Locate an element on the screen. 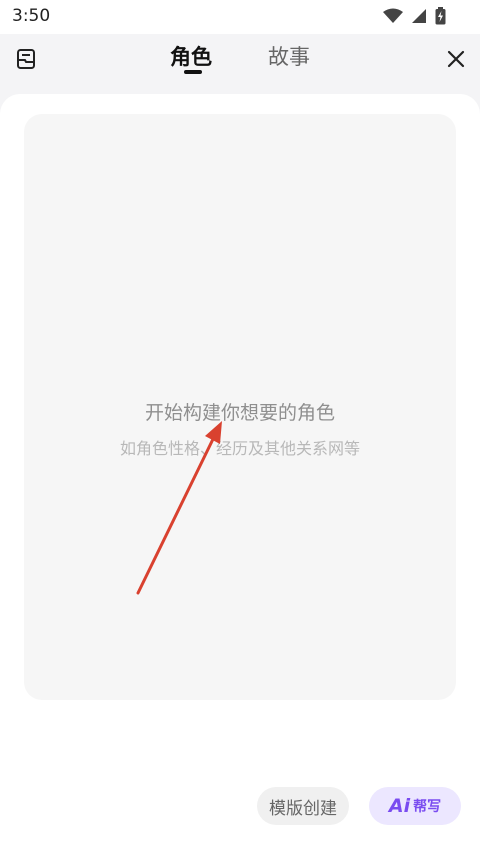 The width and height of the screenshot is (480, 853). ai-write-button: Ai 帮写 is located at coordinates (415, 806).